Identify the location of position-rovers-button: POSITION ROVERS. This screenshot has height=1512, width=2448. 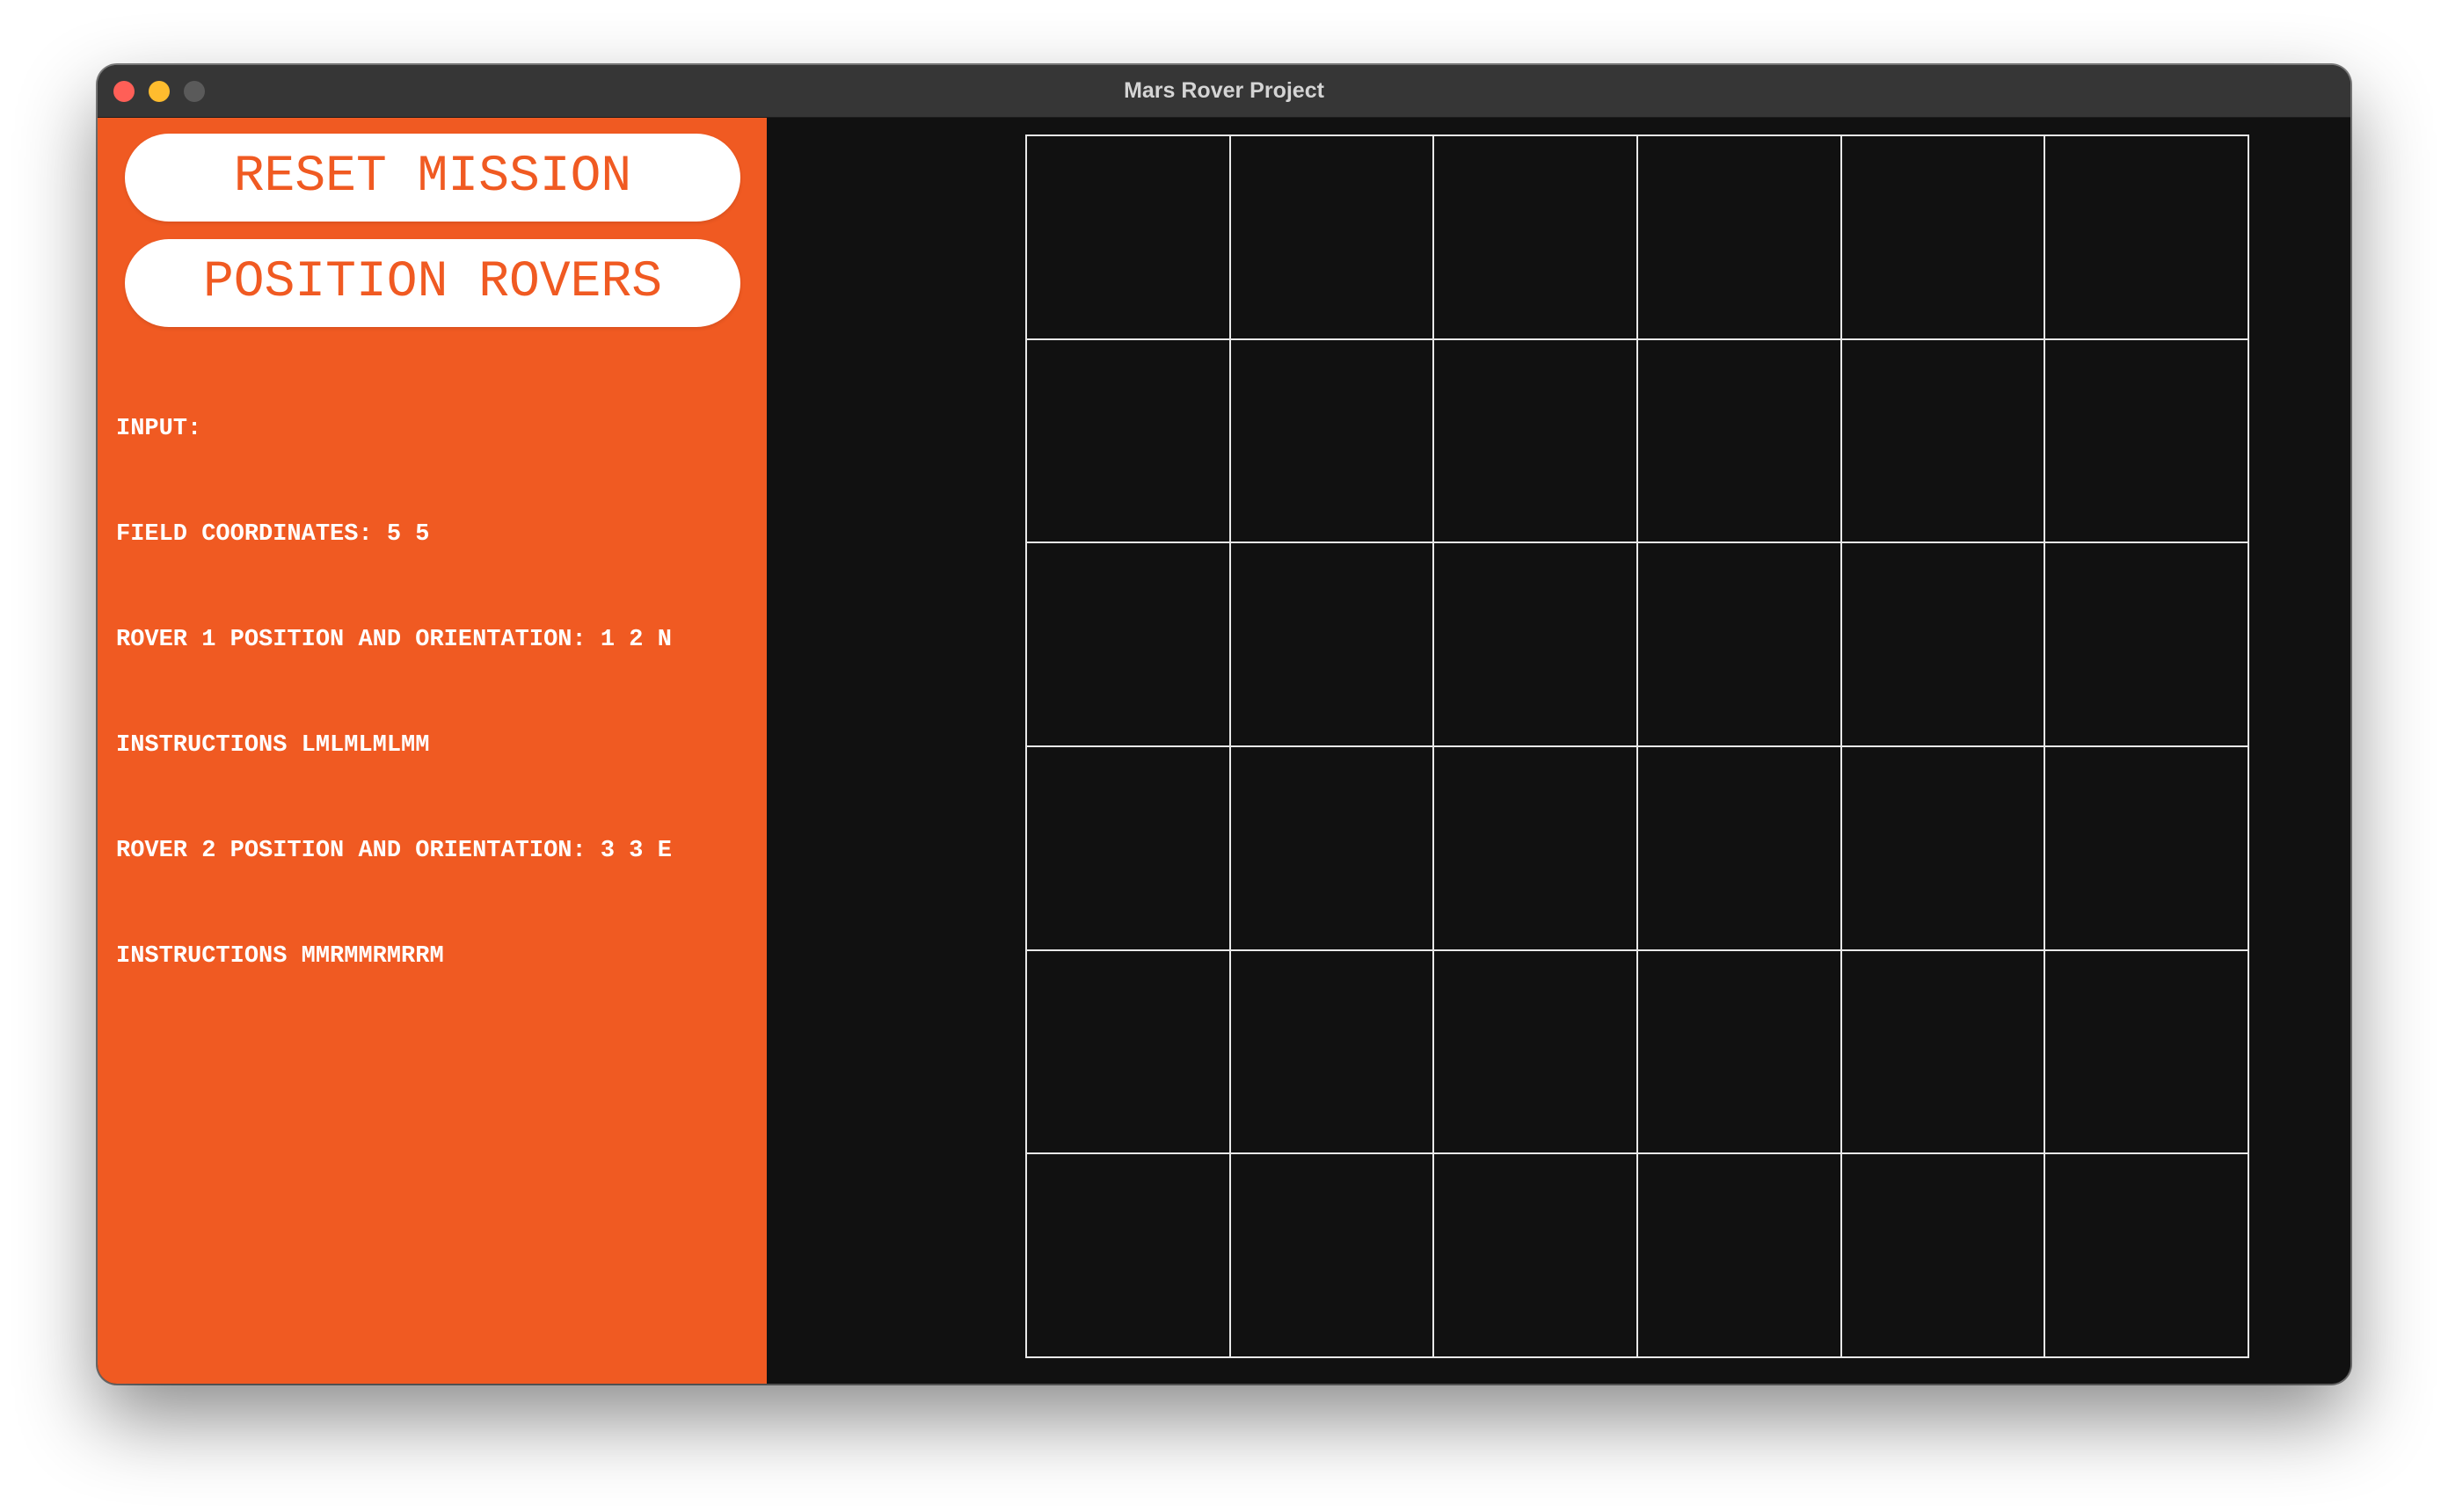
(432, 283).